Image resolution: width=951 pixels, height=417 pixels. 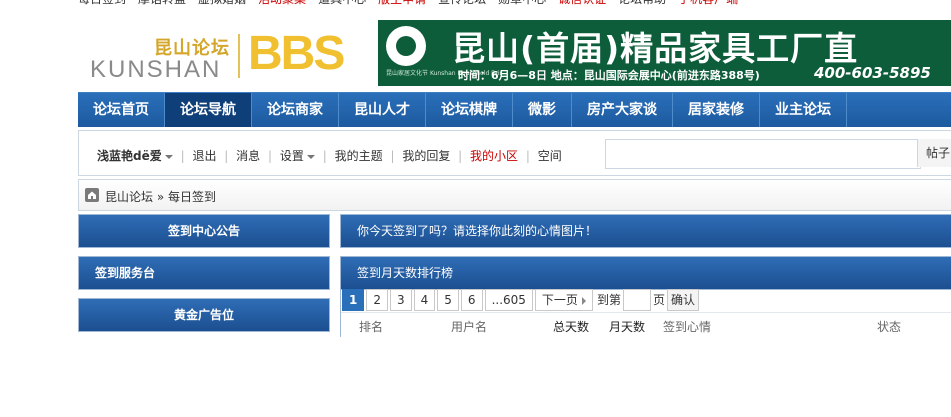 I want to click on page-link: ...605, so click(x=508, y=300).